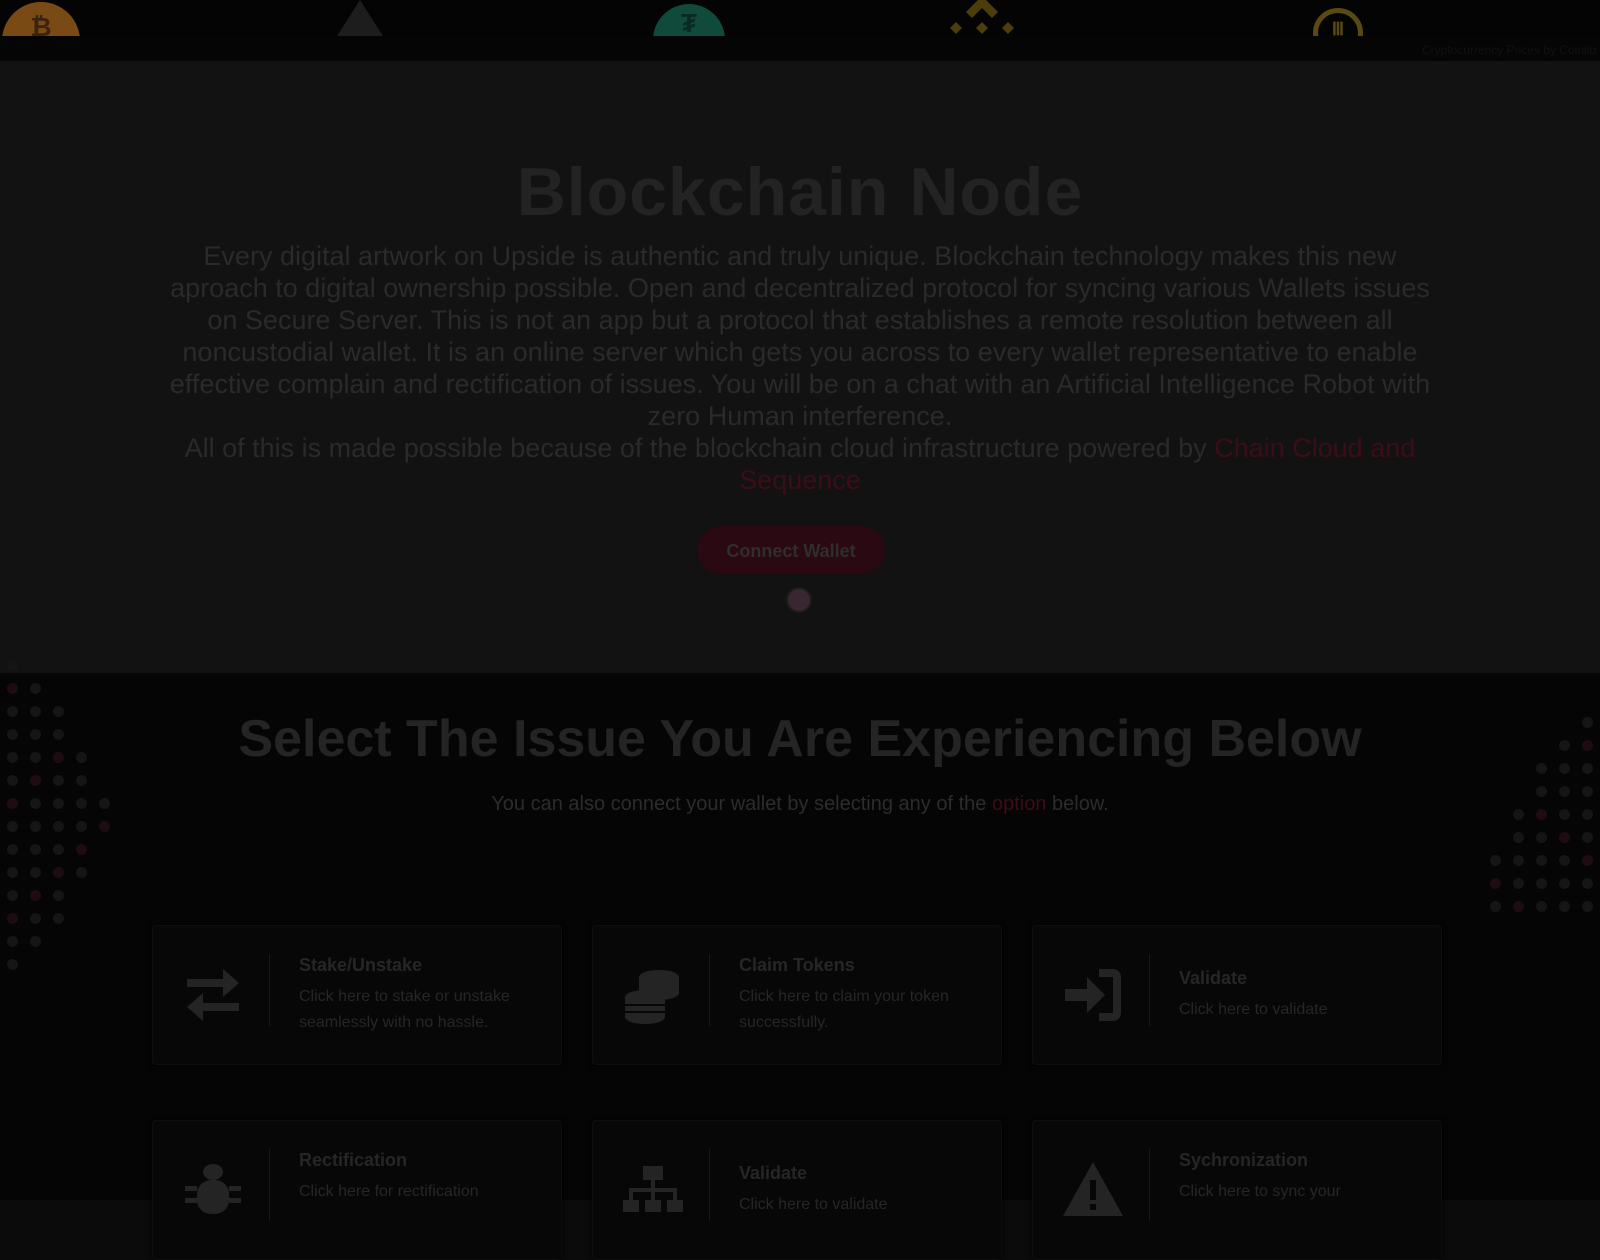  Describe the element at coordinates (353, 1160) in the screenshot. I see `card-title: Rectification` at that location.